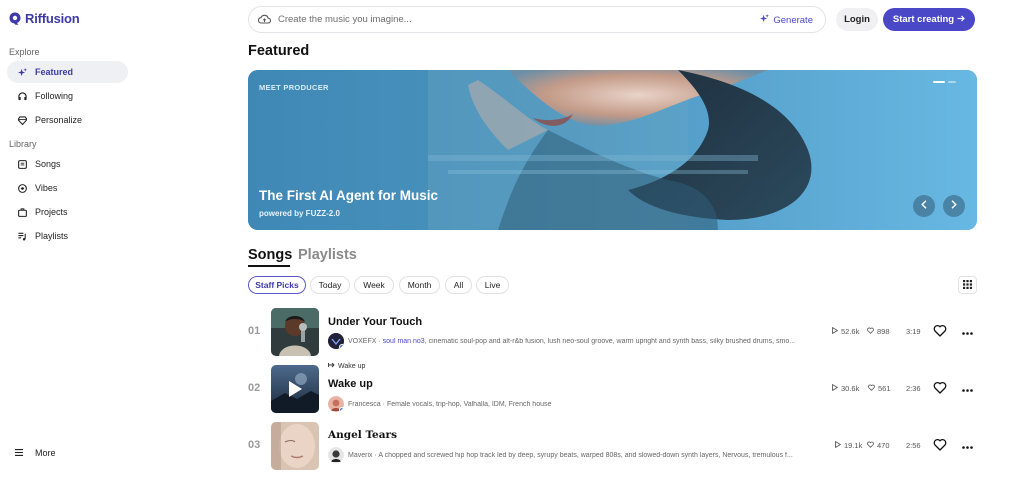 This screenshot has height=478, width=1024. I want to click on more-menu-button: More, so click(35, 453).